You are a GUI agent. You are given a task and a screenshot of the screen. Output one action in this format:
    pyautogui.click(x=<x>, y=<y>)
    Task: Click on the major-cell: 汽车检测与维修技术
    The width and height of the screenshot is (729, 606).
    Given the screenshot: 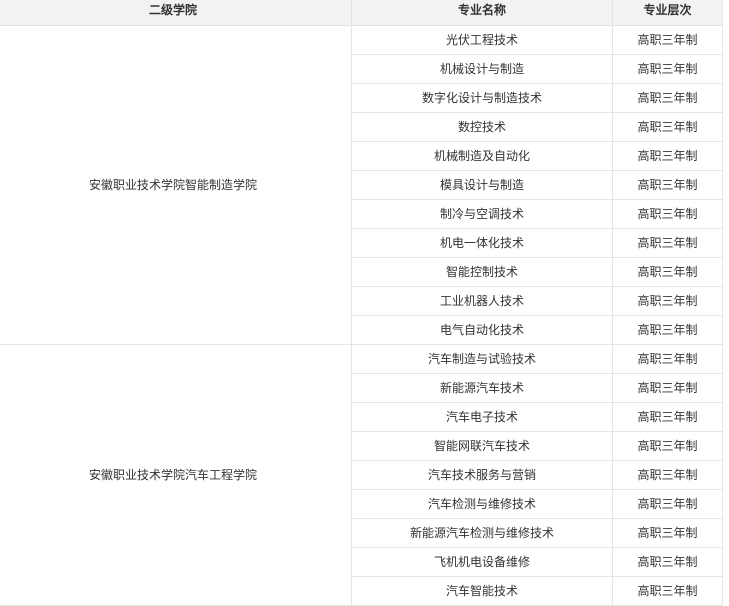 What is the action you would take?
    pyautogui.click(x=482, y=504)
    